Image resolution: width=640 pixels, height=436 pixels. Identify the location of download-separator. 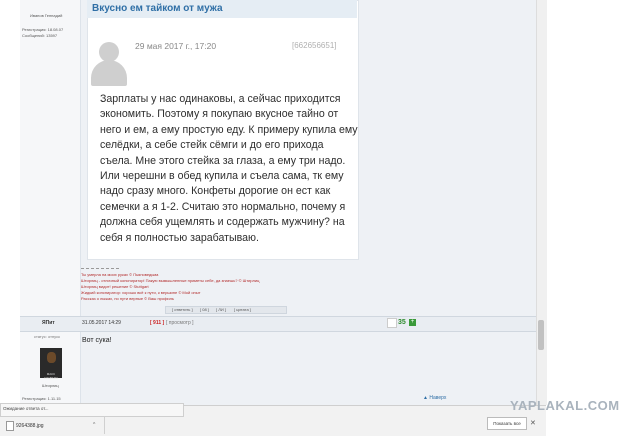
(104, 425).